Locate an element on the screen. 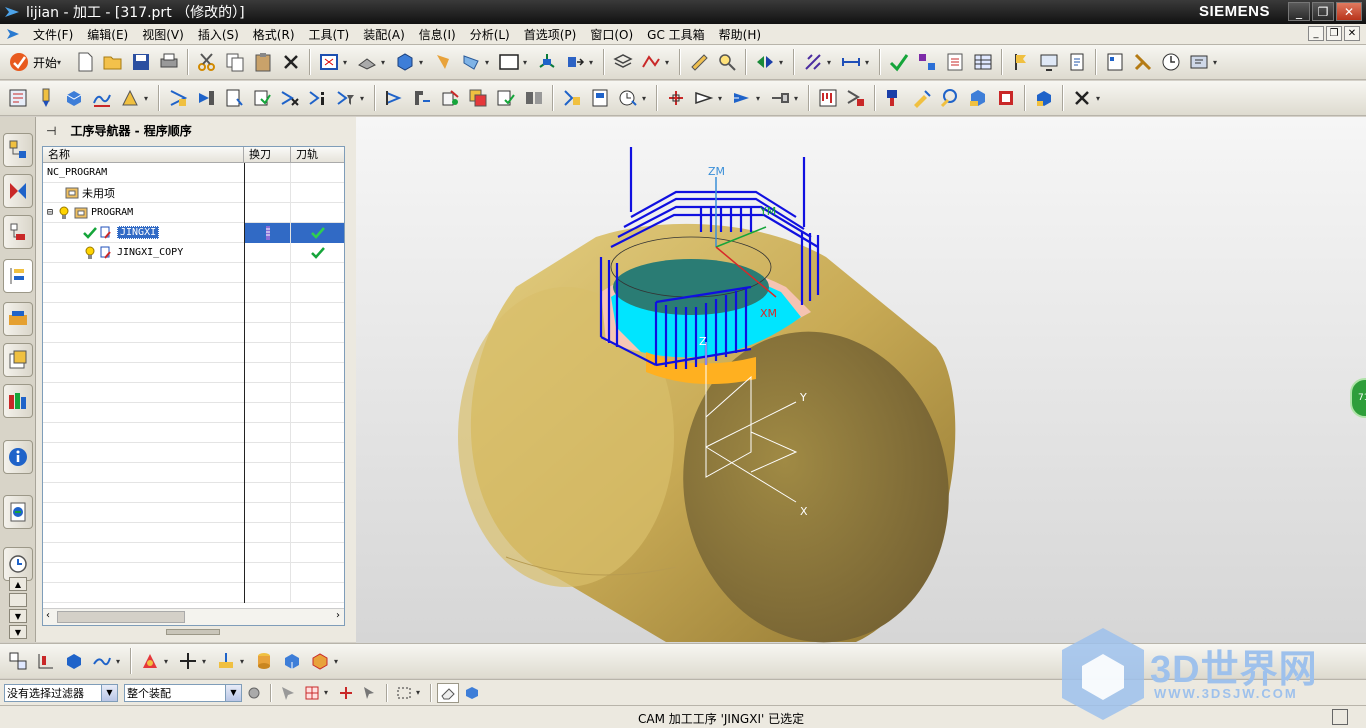 This screenshot has width=1366, height=728. method-view-button is located at coordinates (102, 661).